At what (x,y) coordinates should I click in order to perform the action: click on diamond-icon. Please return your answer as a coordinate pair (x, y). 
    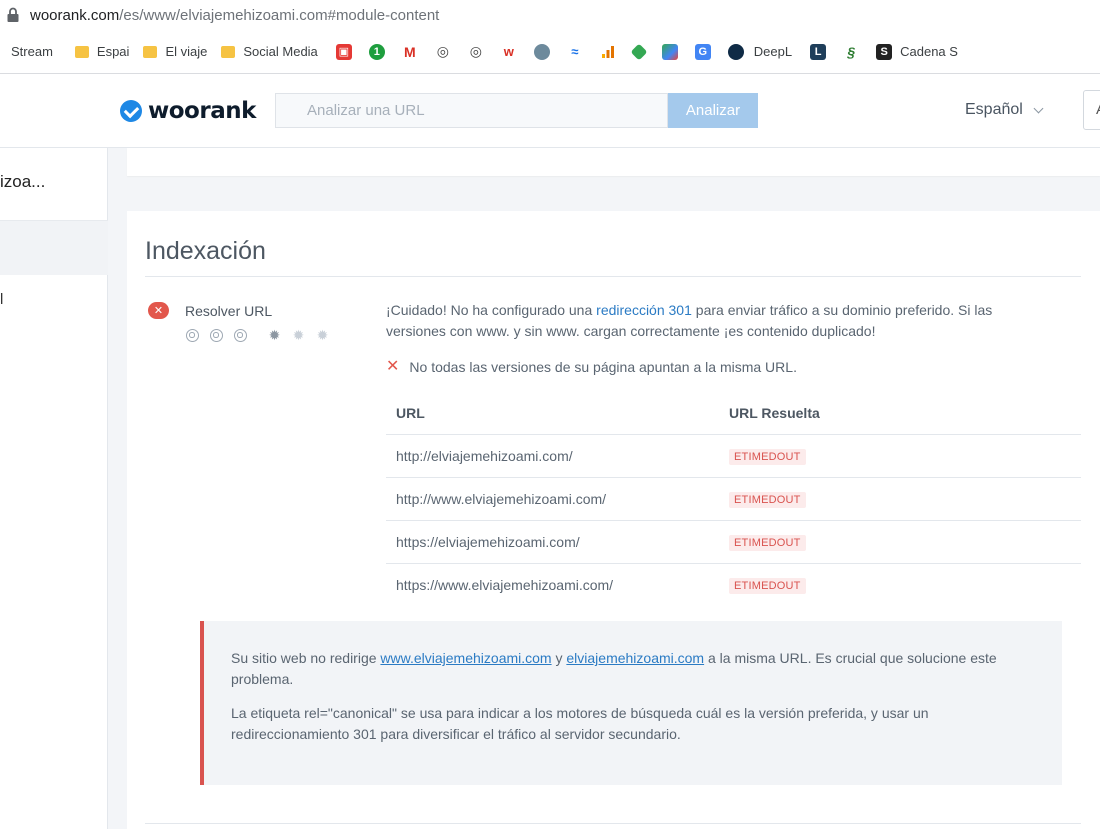
    Looking at the image, I should click on (639, 51).